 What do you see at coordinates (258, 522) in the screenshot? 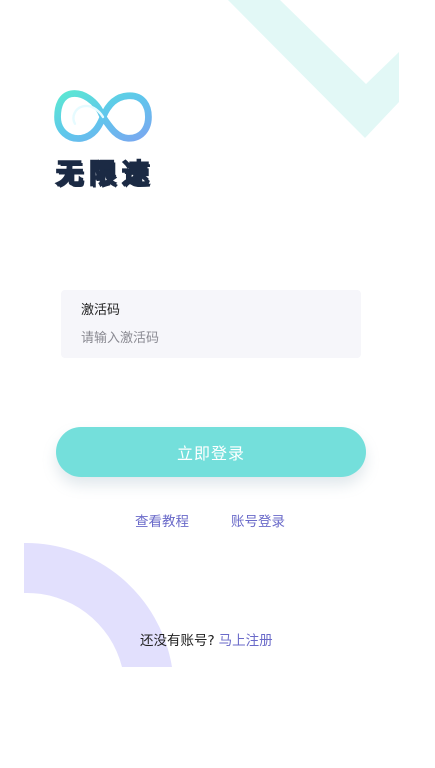
I see `account-login-link: 账号登录` at bounding box center [258, 522].